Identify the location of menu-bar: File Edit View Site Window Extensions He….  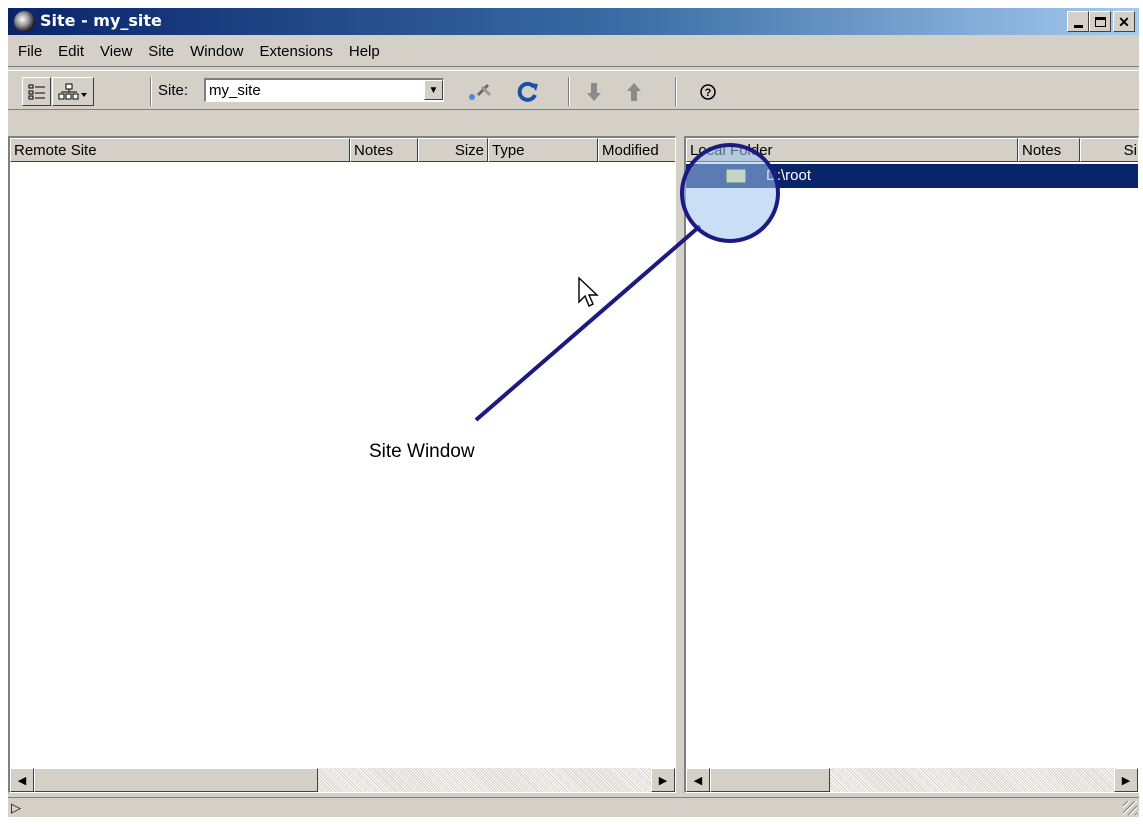
(573, 52).